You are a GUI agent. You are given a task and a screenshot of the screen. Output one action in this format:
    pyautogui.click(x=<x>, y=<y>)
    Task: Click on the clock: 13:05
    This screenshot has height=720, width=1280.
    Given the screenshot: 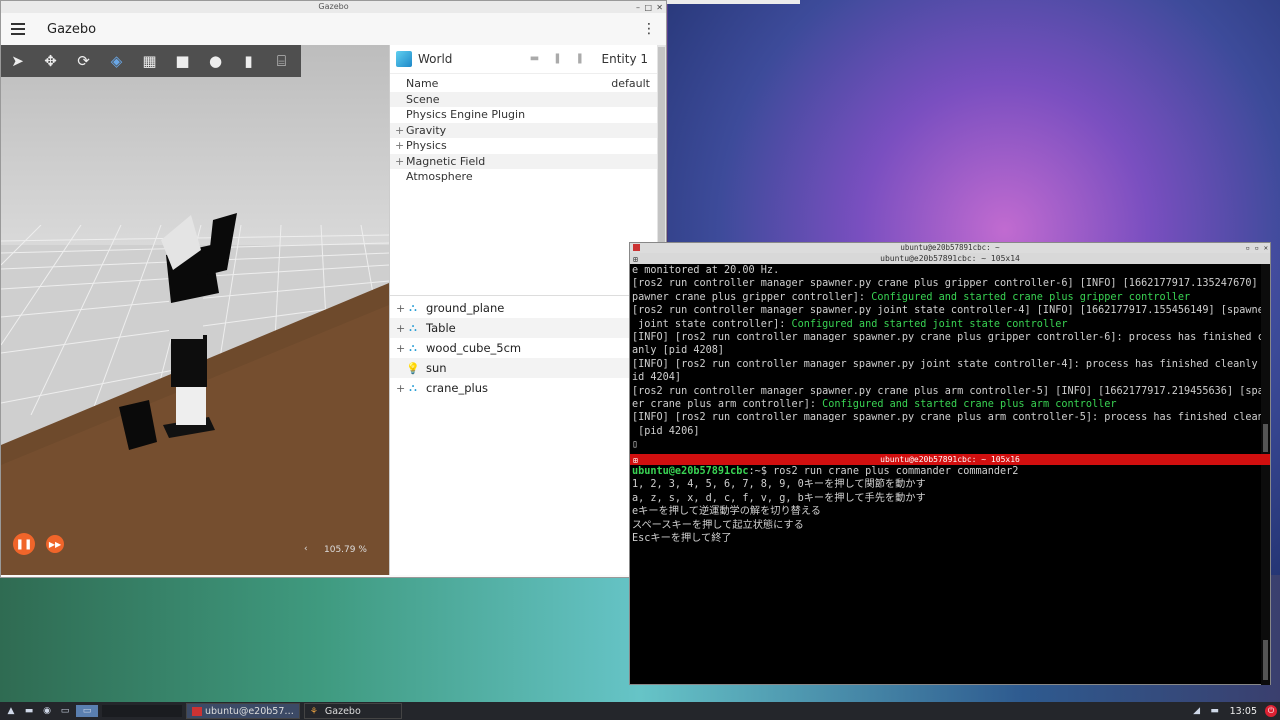 What is the action you would take?
    pyautogui.click(x=1243, y=711)
    